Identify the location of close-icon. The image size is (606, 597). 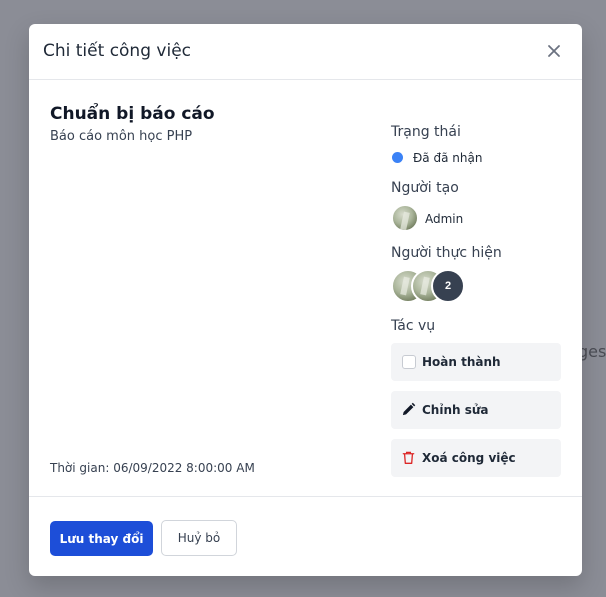
(554, 51).